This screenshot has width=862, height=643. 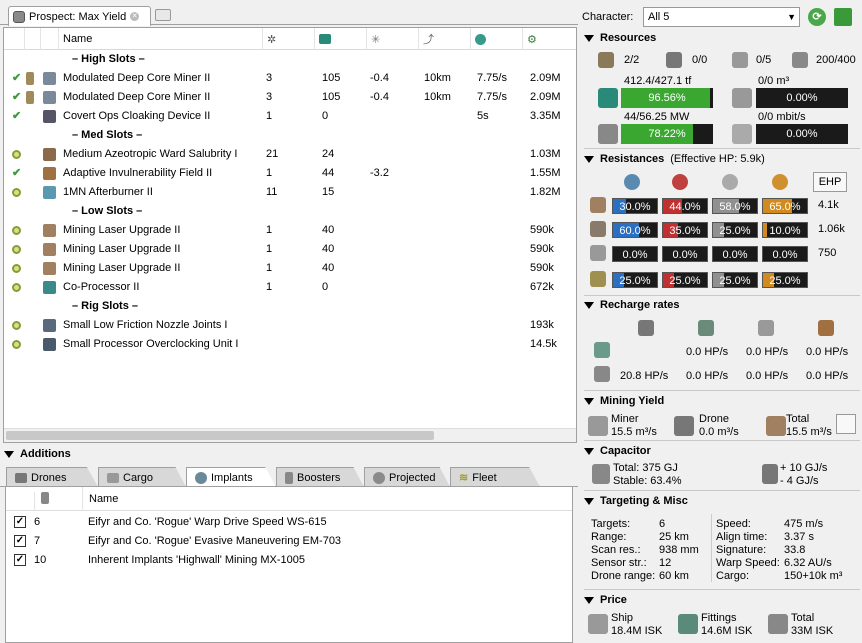 I want to click on launcher-count: 0/0, so click(x=700, y=60).